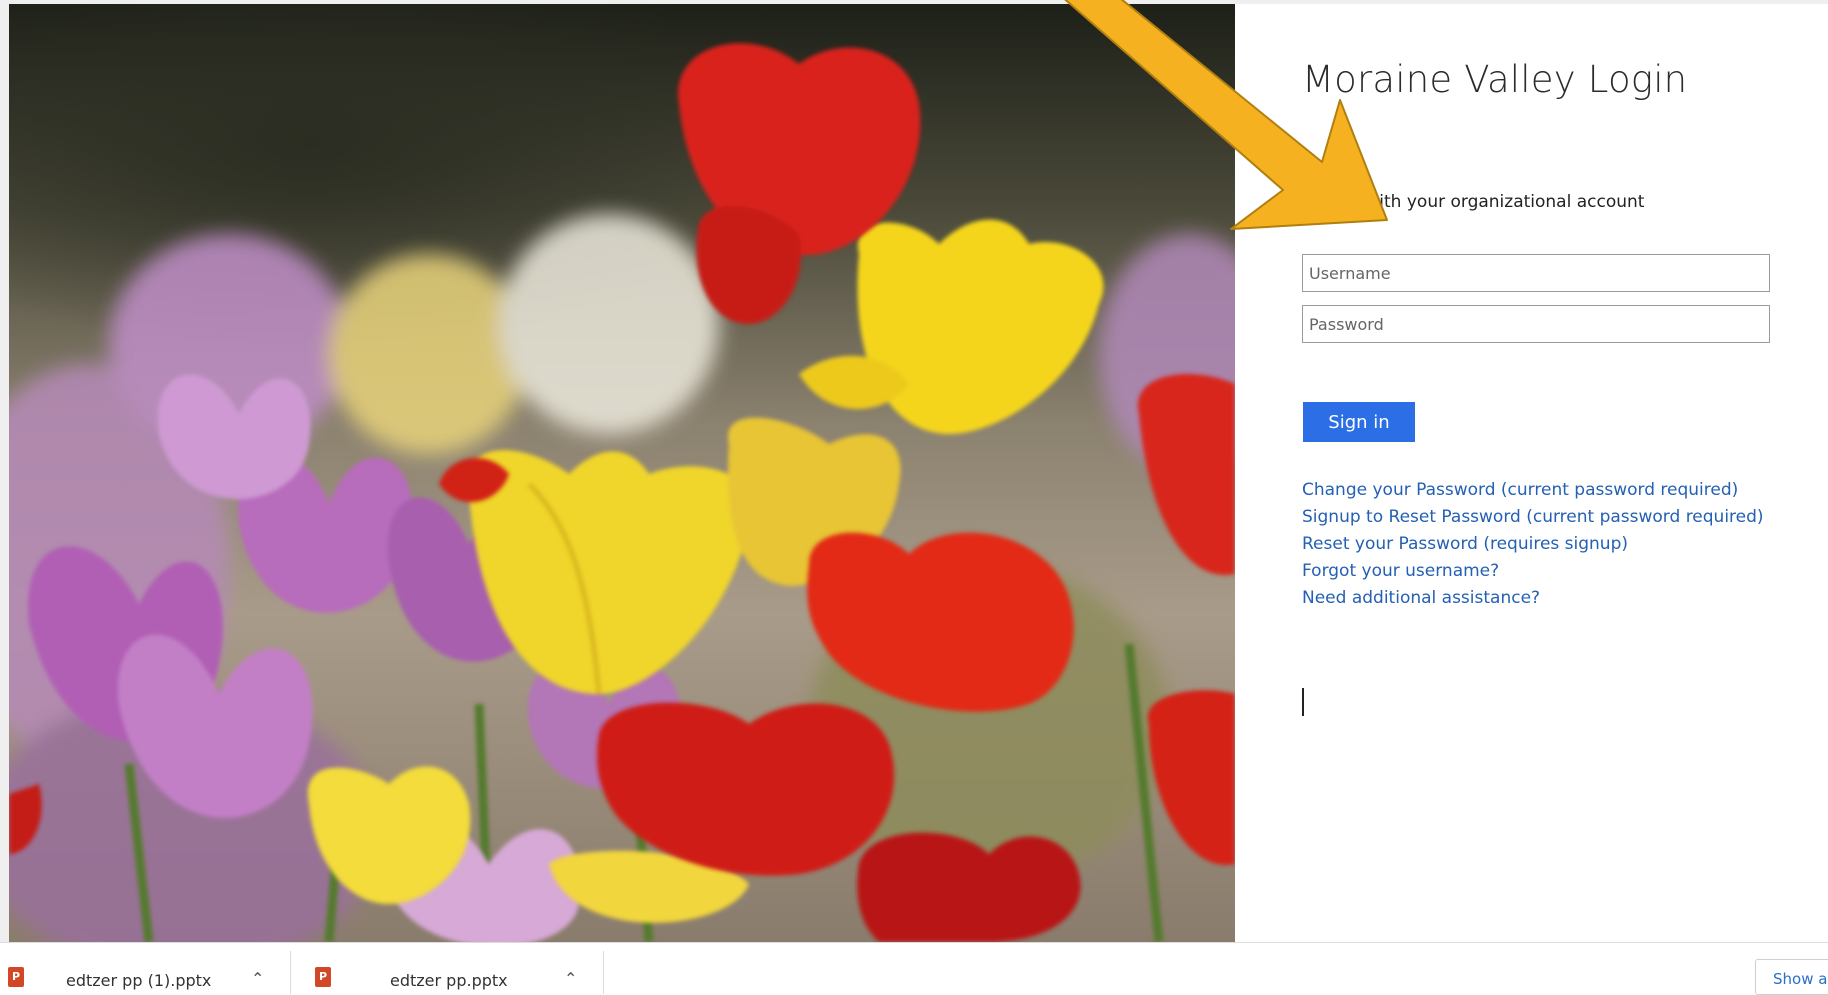  Describe the element at coordinates (1533, 598) in the screenshot. I see `additional-assistance-link: Need additional assistance?` at that location.